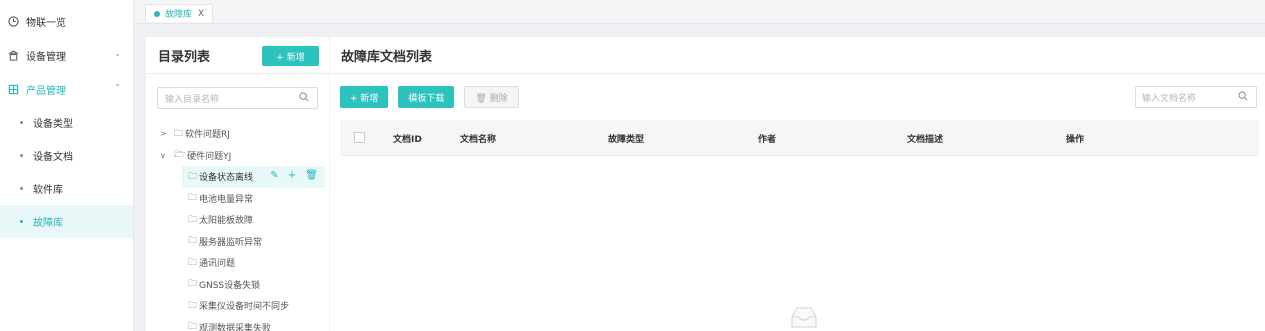 This screenshot has width=1265, height=331. What do you see at coordinates (207, 135) in the screenshot?
I see `tree-node-label: 软件问题RJ` at bounding box center [207, 135].